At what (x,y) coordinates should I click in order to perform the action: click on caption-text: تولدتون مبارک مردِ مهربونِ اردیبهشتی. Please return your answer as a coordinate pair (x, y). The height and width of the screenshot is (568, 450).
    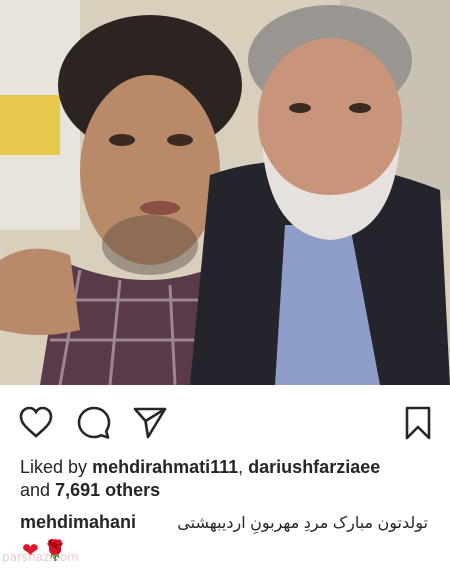
    Looking at the image, I should click on (302, 523).